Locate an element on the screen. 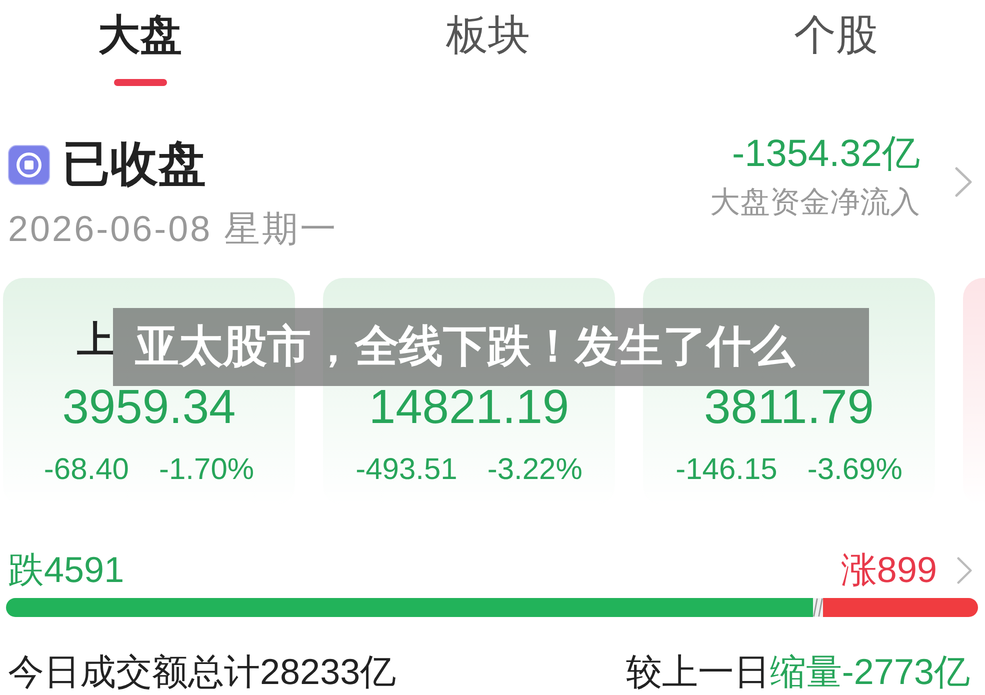  index-change-percent: -3.22% is located at coordinates (534, 470).